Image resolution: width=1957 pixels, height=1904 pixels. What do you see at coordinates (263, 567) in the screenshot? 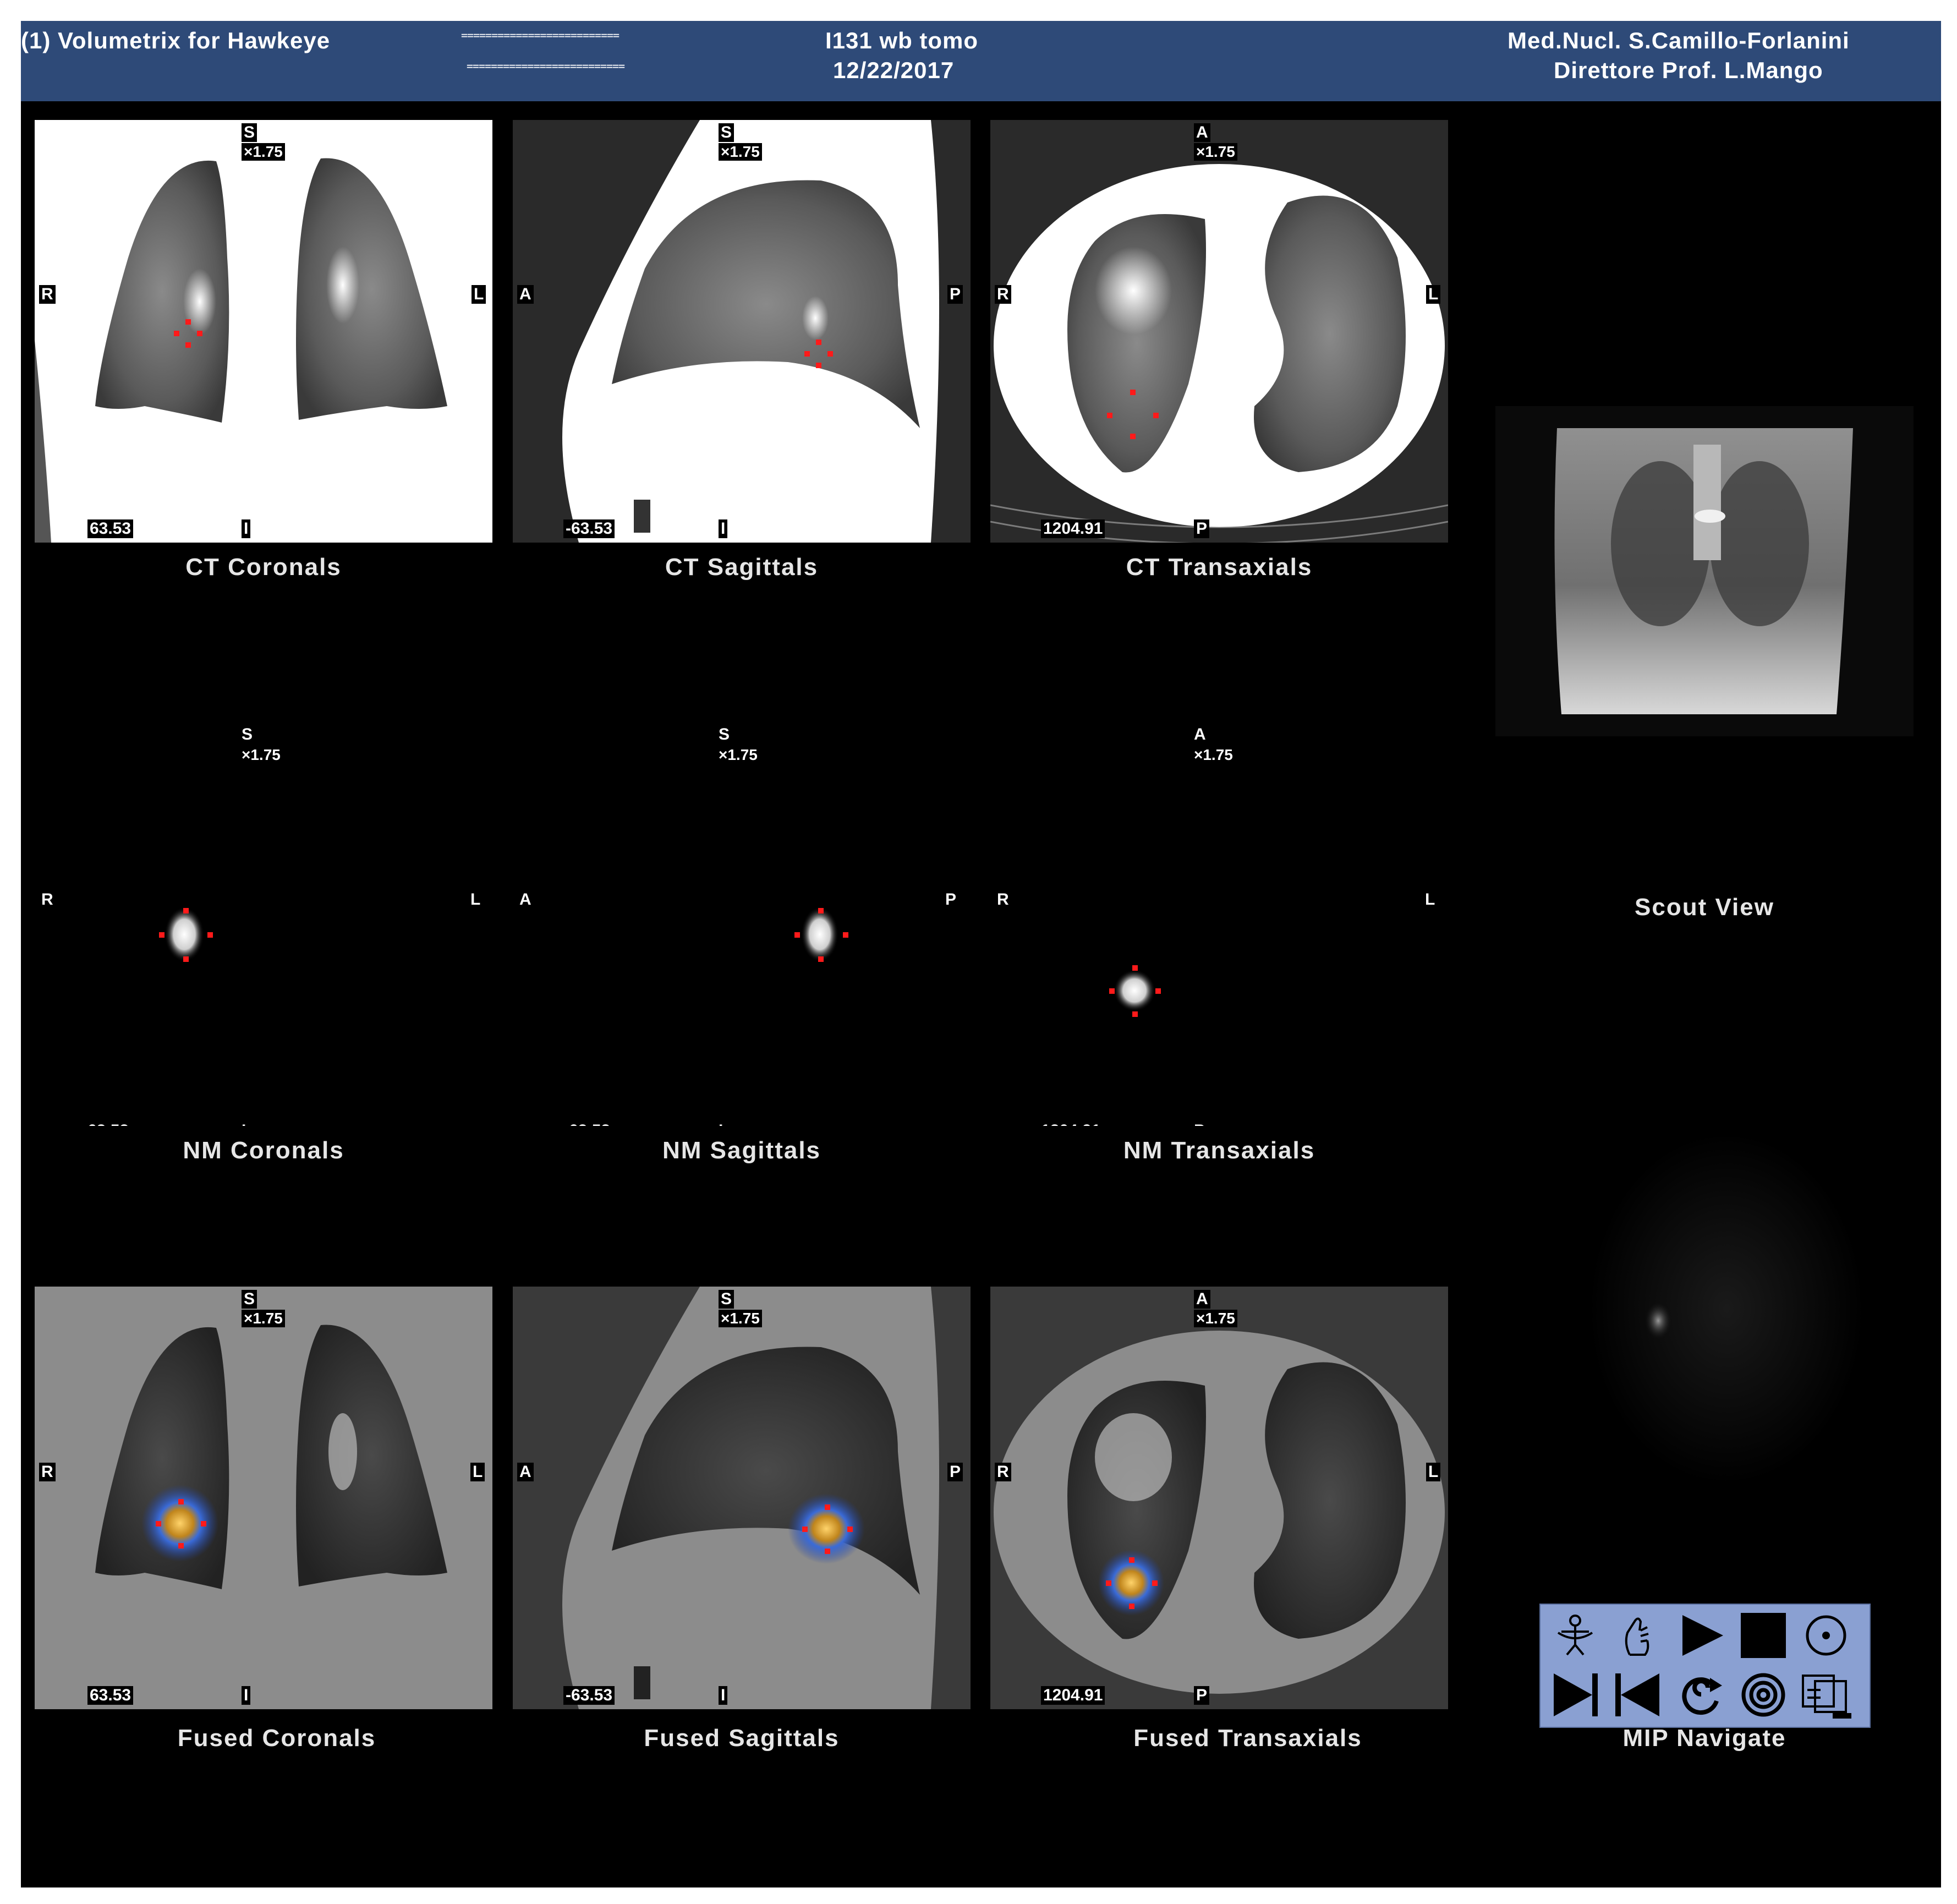
I see `ct-coronal-label: CT Coronals` at bounding box center [263, 567].